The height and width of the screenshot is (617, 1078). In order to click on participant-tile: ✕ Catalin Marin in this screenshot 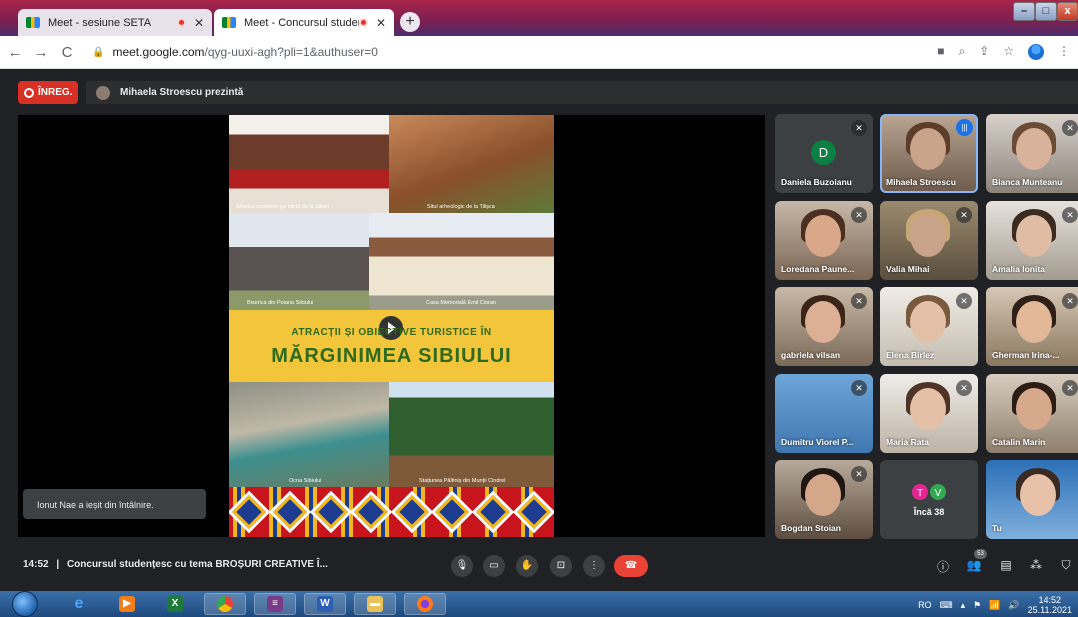, I will do `click(1032, 413)`.